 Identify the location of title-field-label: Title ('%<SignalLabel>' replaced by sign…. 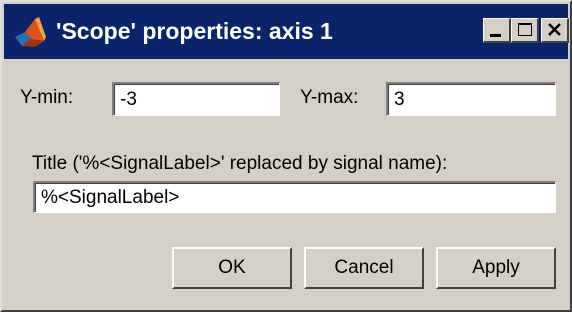
(240, 163).